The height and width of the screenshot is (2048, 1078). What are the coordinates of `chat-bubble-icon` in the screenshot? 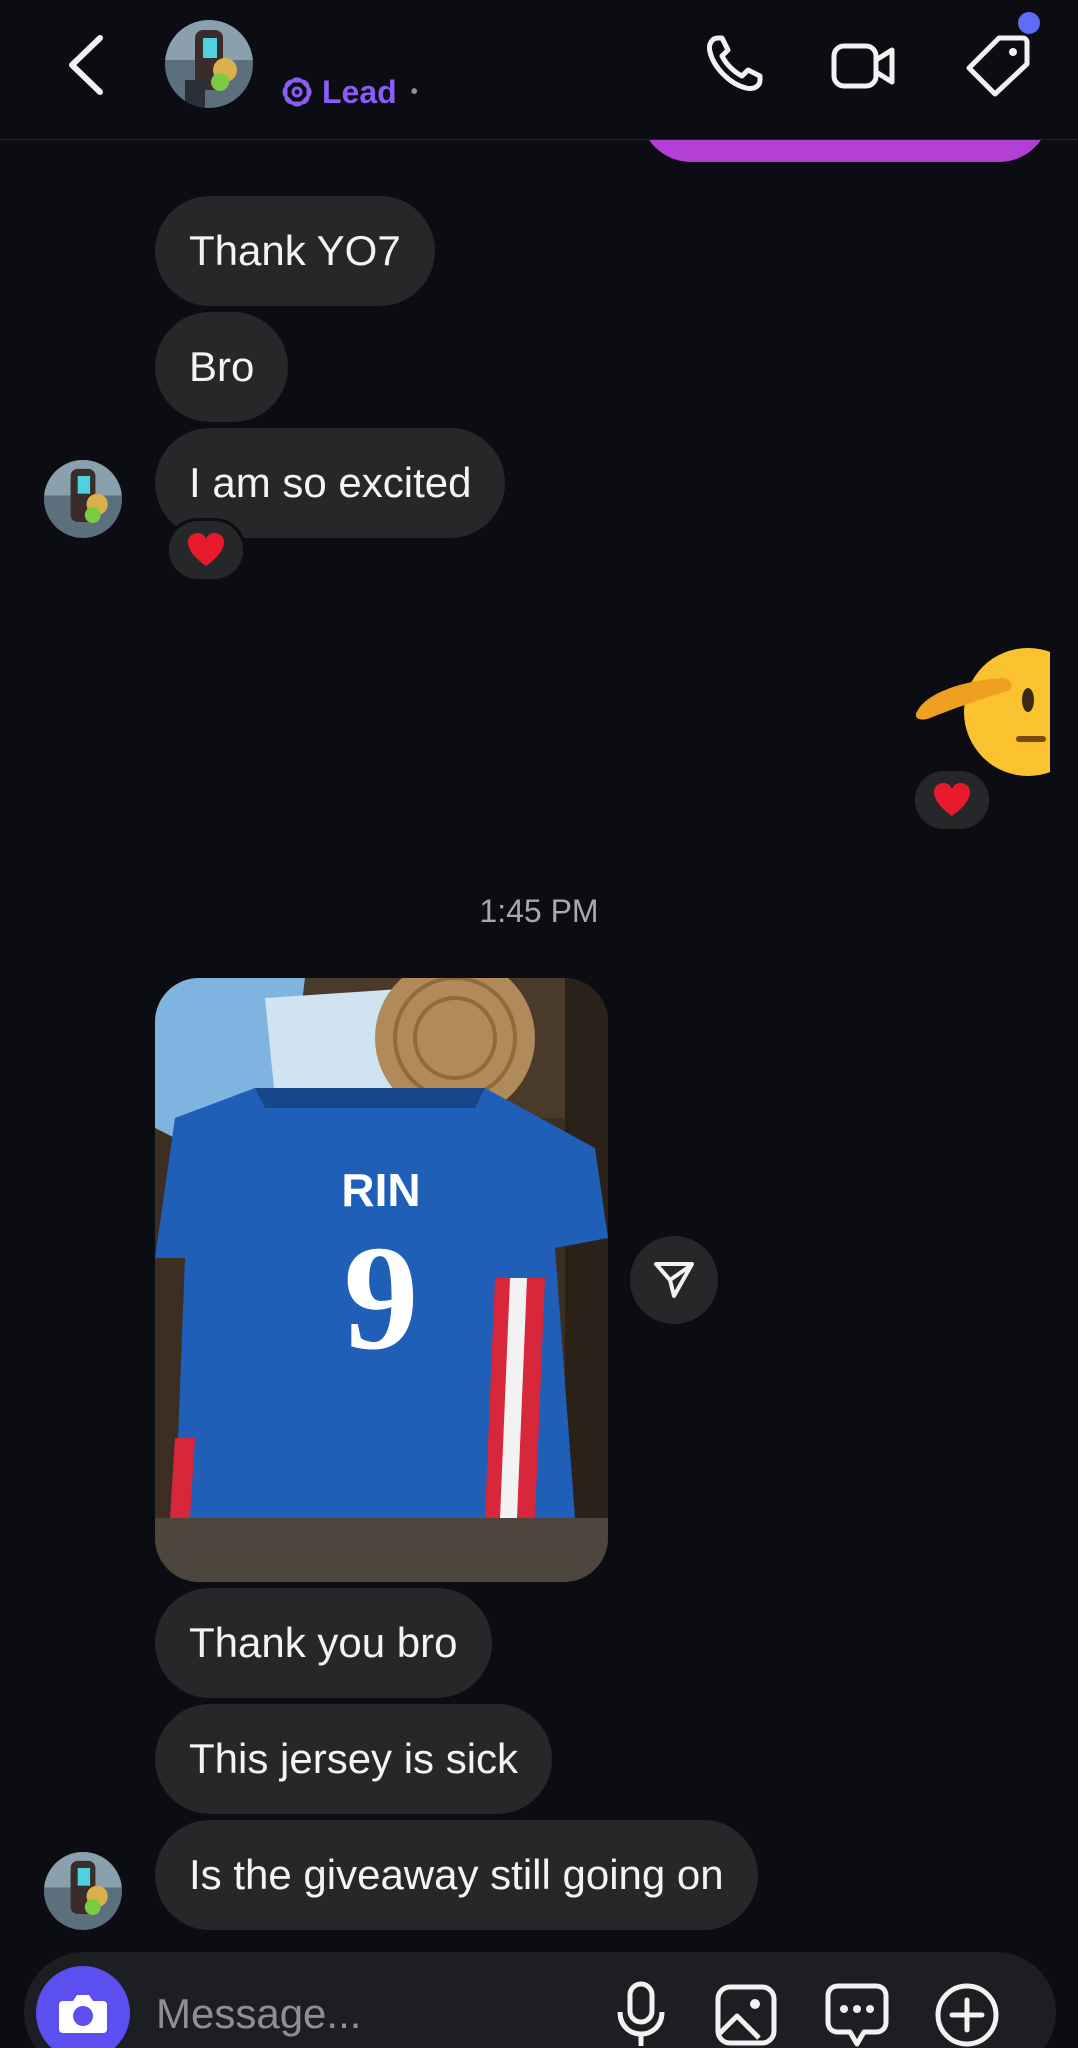 It's located at (857, 2014).